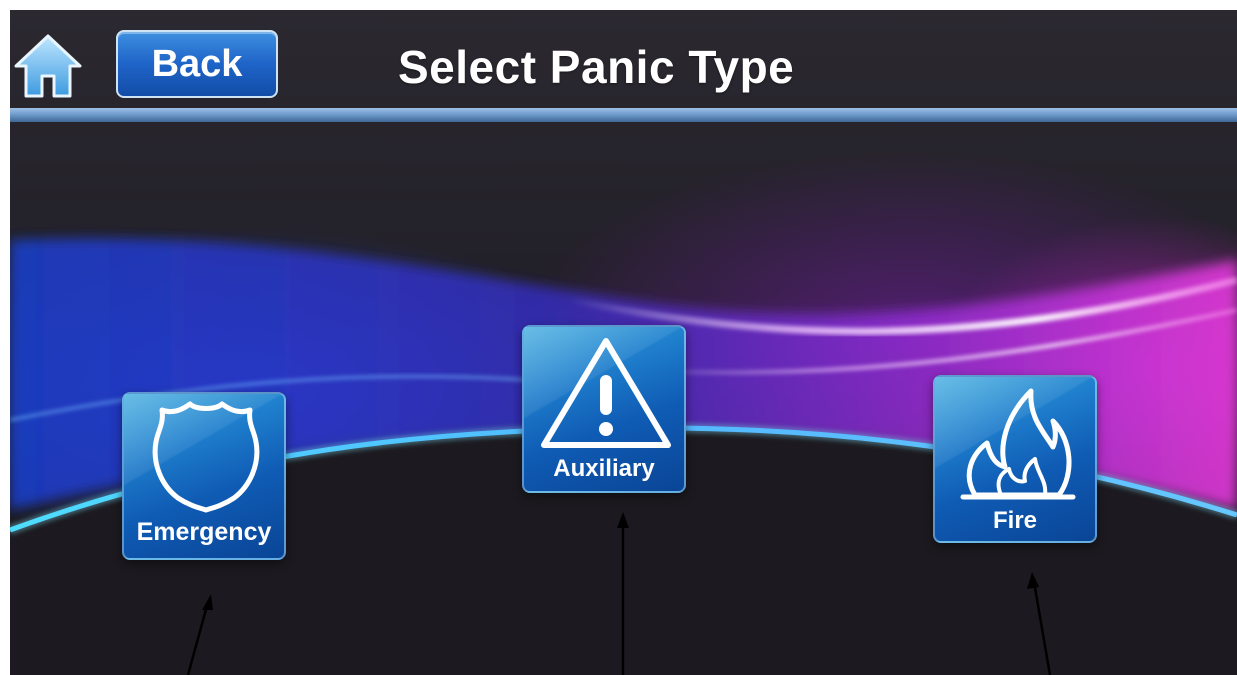 This screenshot has height=675, width=1237. Describe the element at coordinates (1014, 520) in the screenshot. I see `fire-label: Fire` at that location.